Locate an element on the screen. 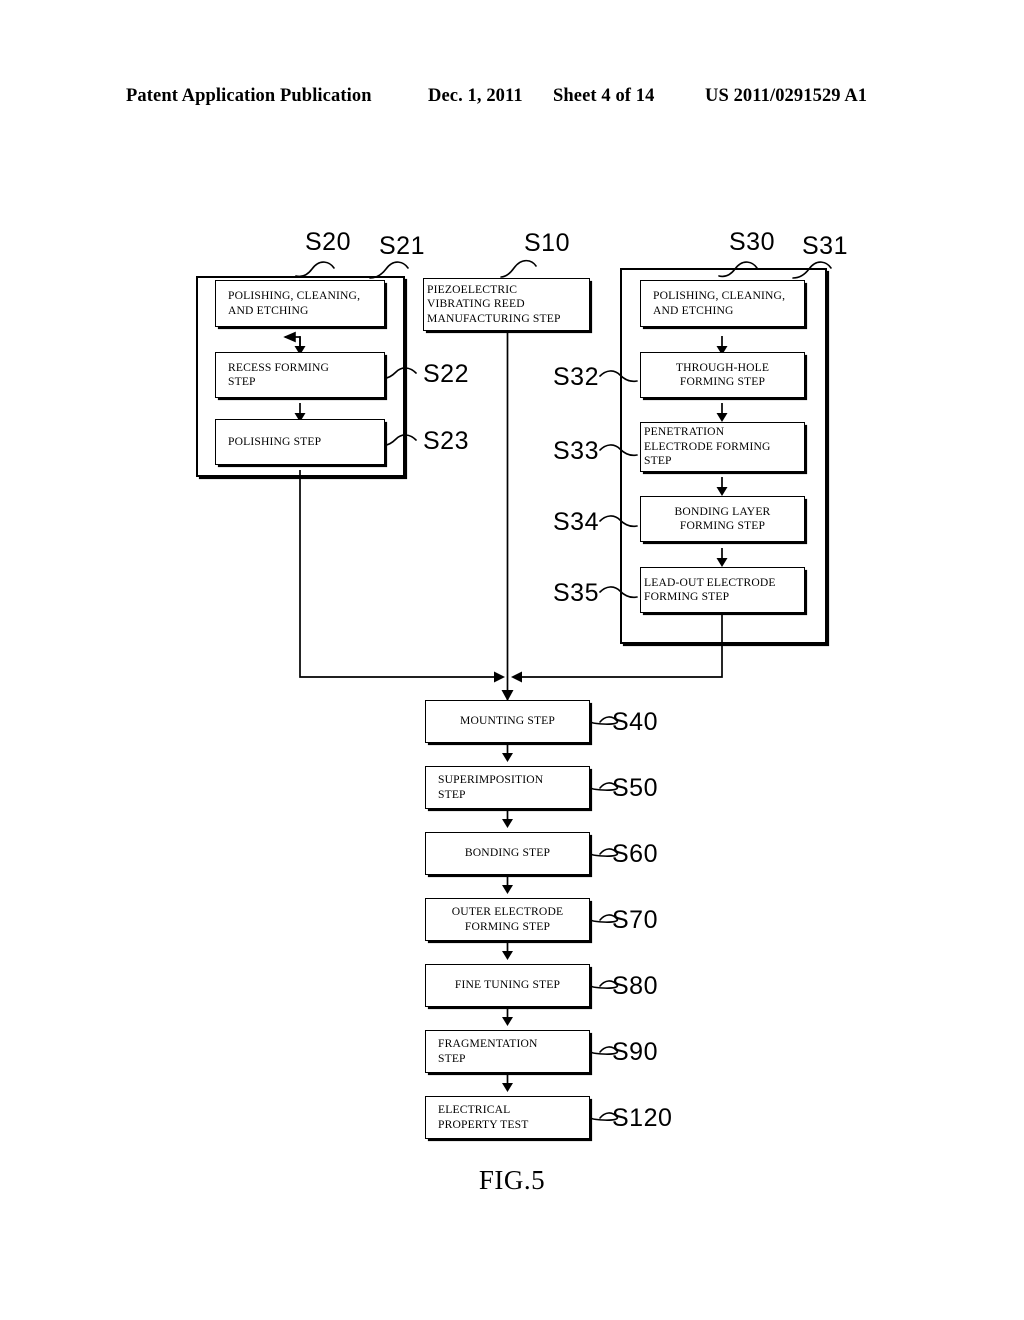  ref-label-s22: S22 is located at coordinates (446, 374).